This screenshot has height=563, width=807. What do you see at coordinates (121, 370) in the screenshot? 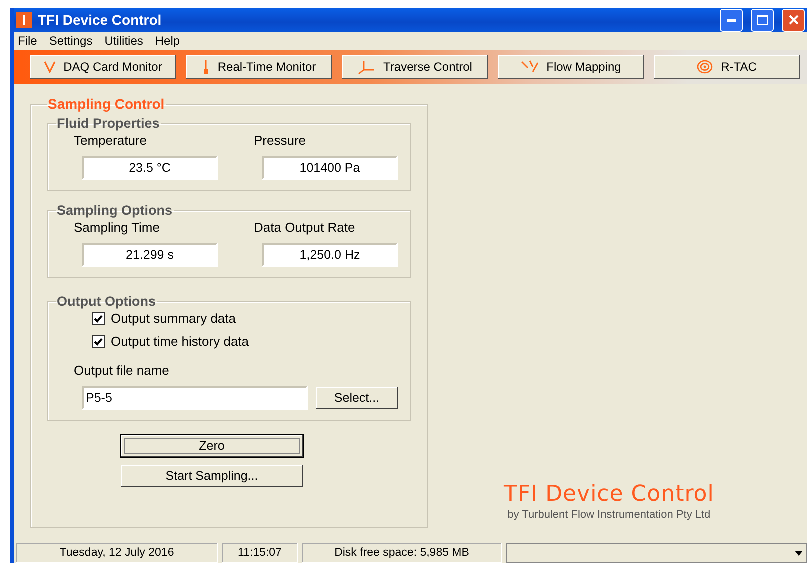
I see `field-label: Output file name` at bounding box center [121, 370].